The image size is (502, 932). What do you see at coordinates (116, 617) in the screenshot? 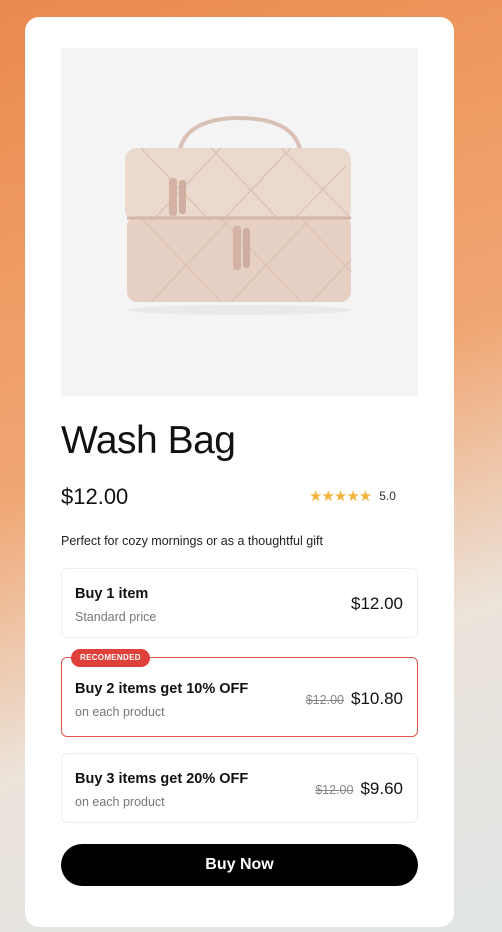
I see `option-subtitle: Standard price` at bounding box center [116, 617].